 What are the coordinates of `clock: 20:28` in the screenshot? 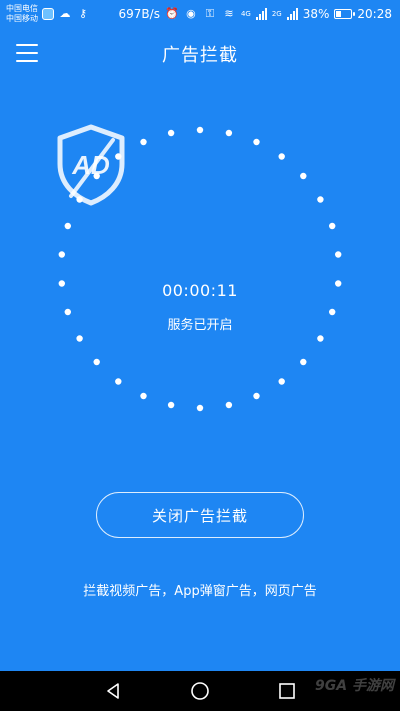 It's located at (374, 13).